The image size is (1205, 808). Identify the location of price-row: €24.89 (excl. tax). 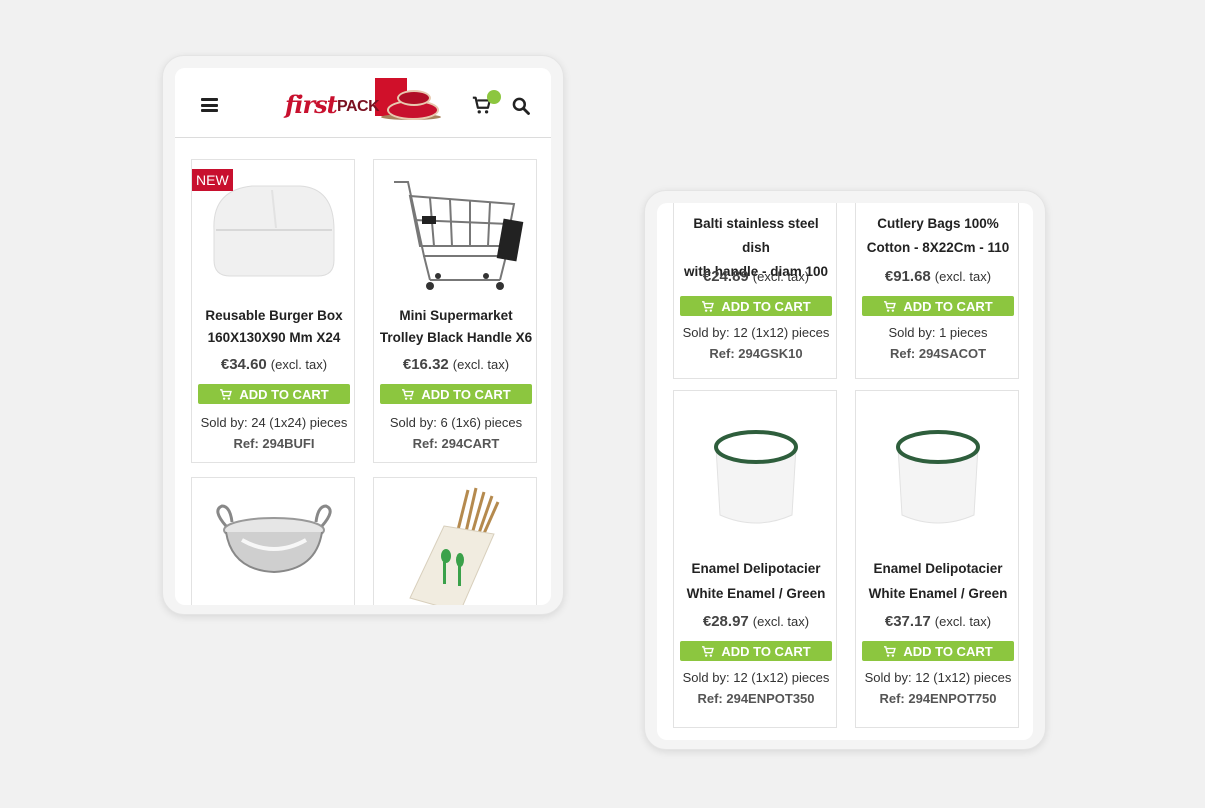
(756, 277).